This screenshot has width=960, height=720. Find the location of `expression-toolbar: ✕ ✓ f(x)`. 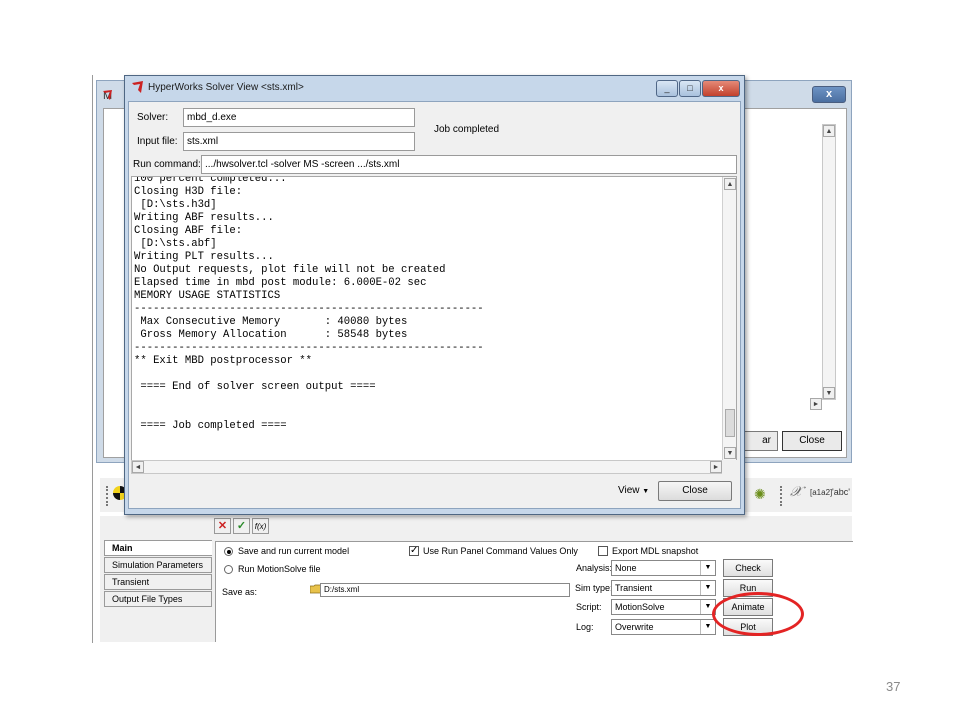

expression-toolbar: ✕ ✓ f(x) is located at coordinates (243, 527).